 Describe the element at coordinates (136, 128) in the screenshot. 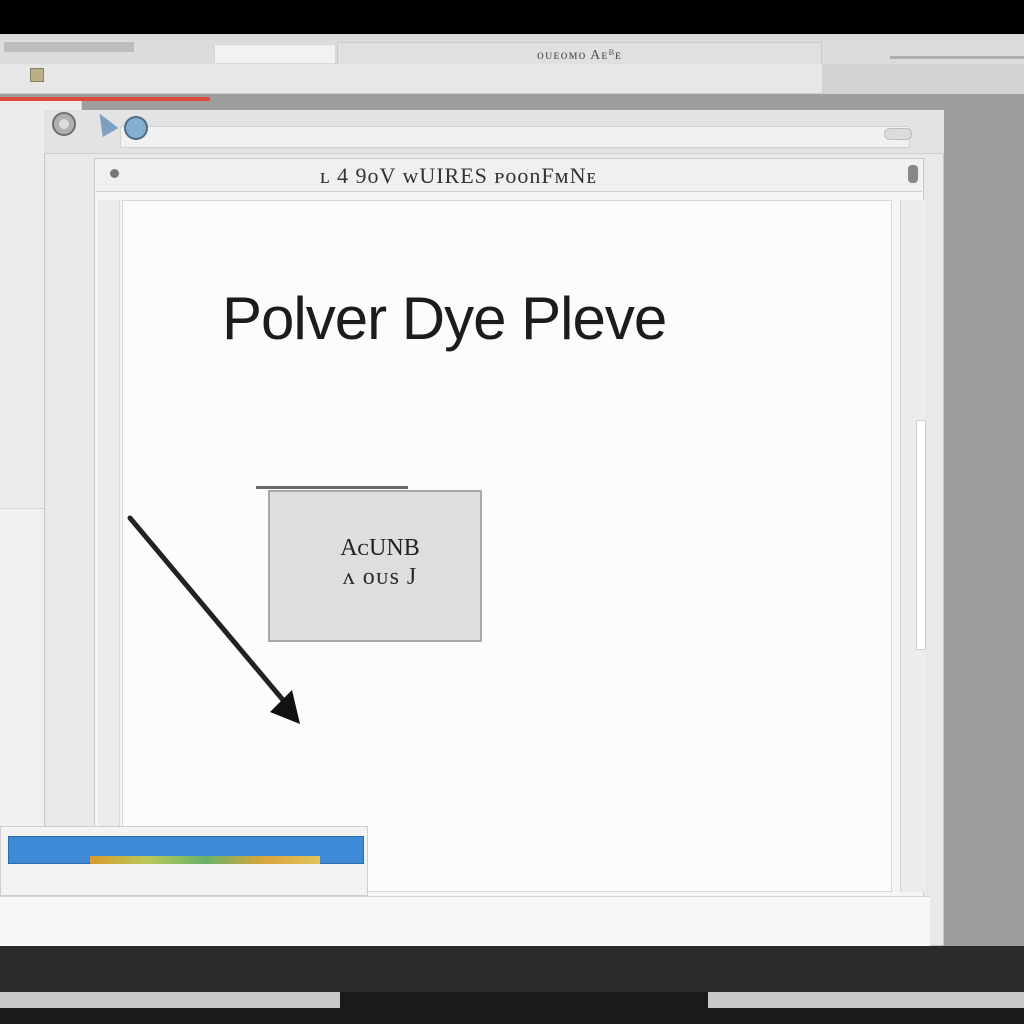

I see `globe-icon` at that location.